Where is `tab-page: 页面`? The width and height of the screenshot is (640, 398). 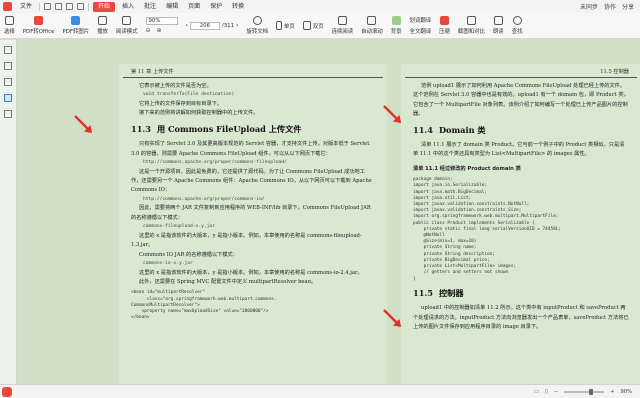
tab-page: 页面 is located at coordinates (194, 6).